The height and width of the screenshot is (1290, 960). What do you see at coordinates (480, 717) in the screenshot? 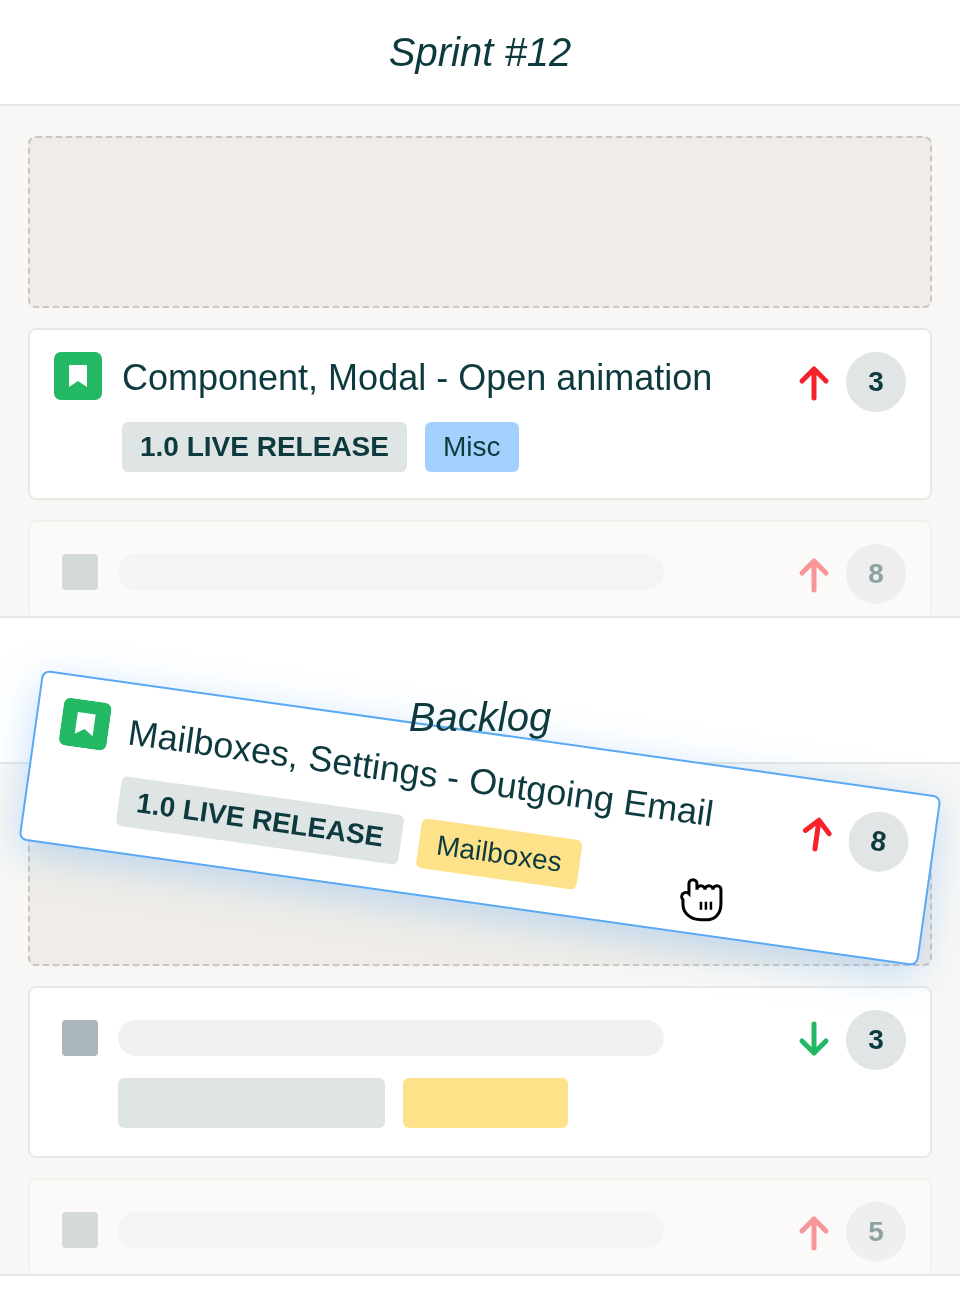
I see `section-title: Backlog` at bounding box center [480, 717].